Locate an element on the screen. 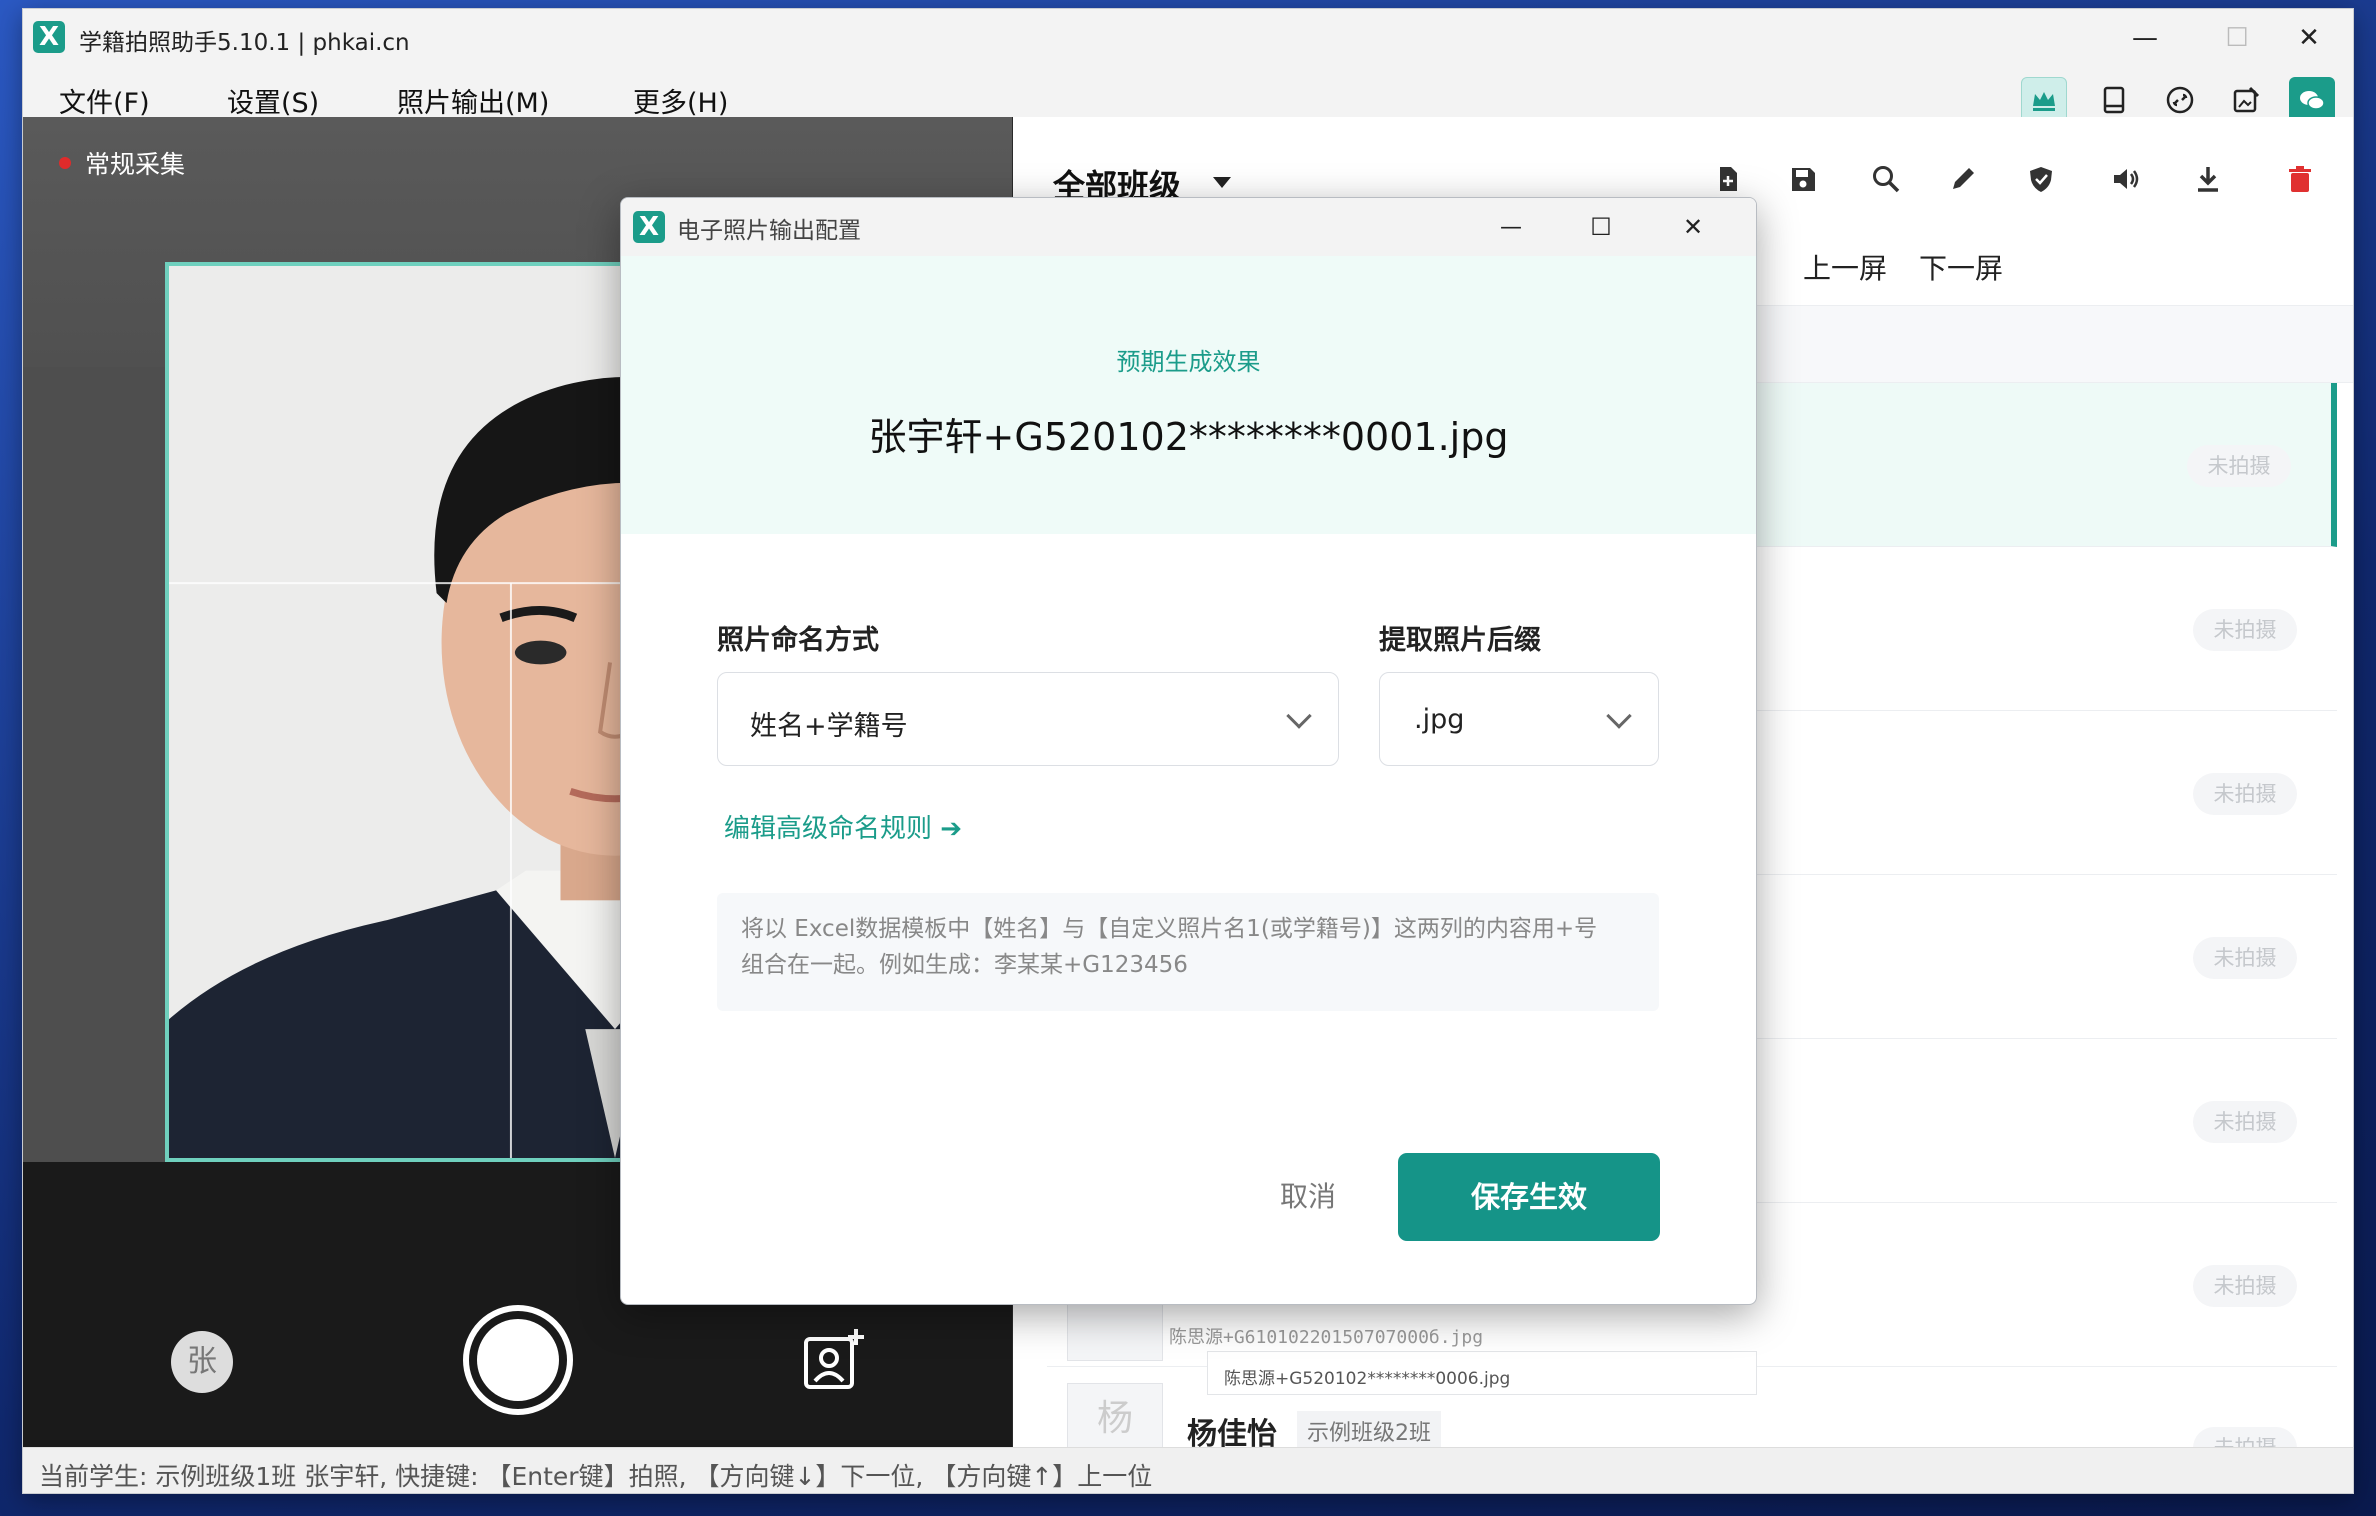 Image resolution: width=2376 pixels, height=1516 pixels. menu-bar: 文件(F) 设置(S) 照片输出(M) 更多(H) is located at coordinates (1188, 95).